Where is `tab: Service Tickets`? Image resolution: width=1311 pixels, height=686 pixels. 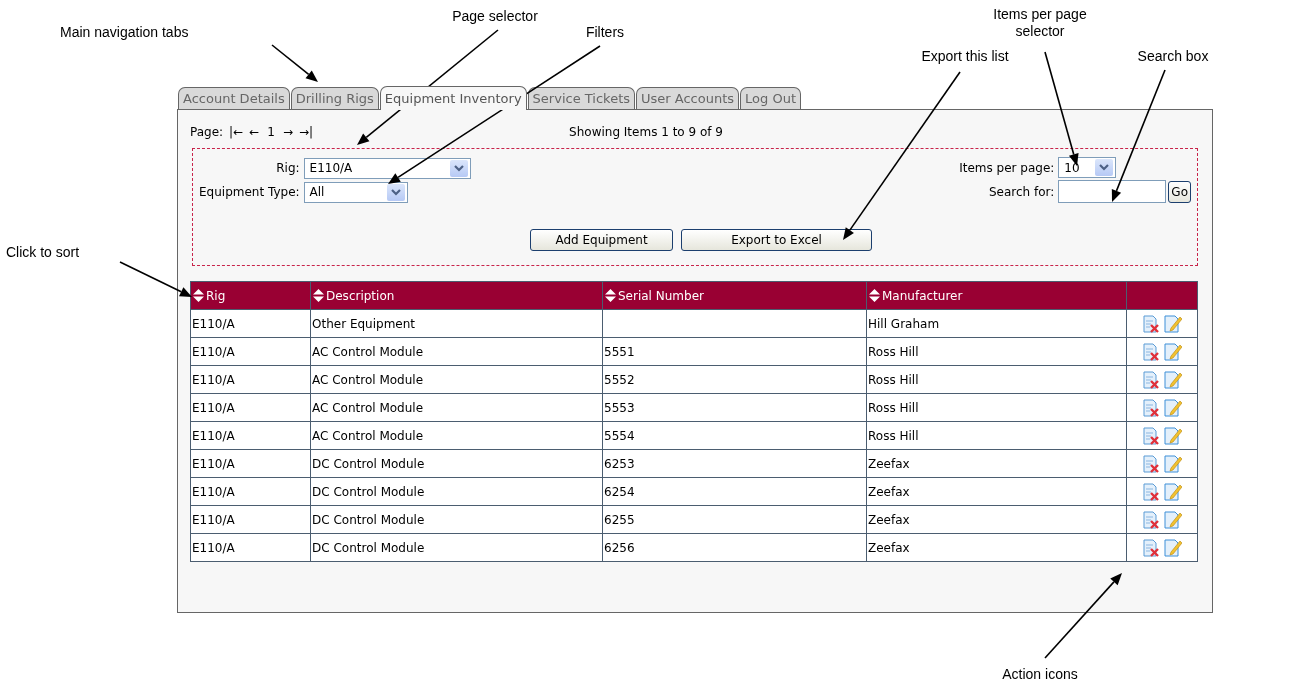
tab: Service Tickets is located at coordinates (581, 98).